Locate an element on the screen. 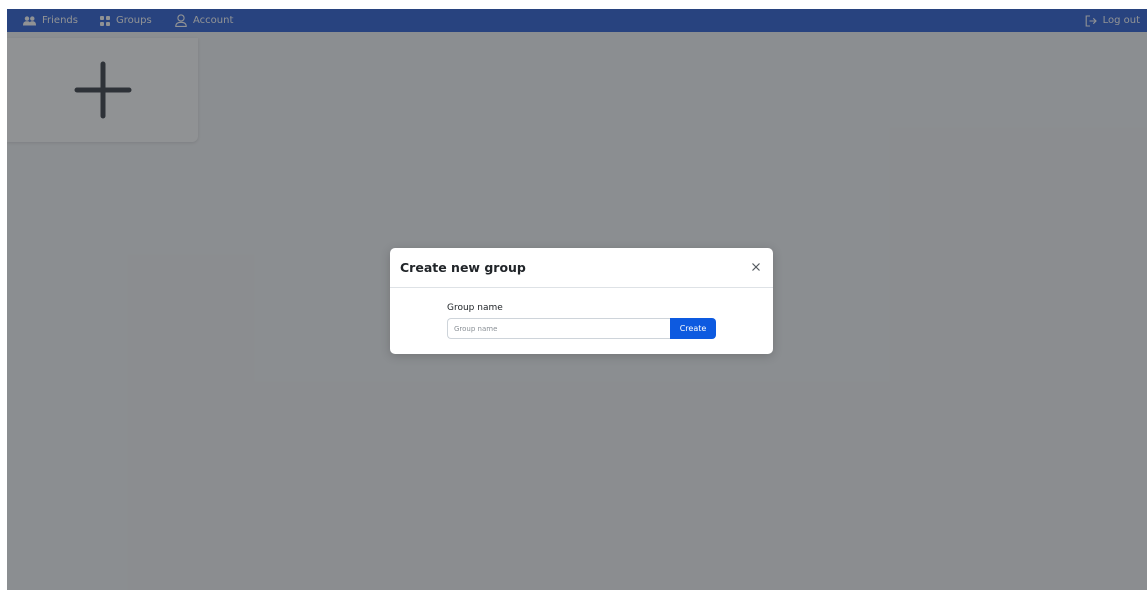  modal-title: Create new group is located at coordinates (463, 267).